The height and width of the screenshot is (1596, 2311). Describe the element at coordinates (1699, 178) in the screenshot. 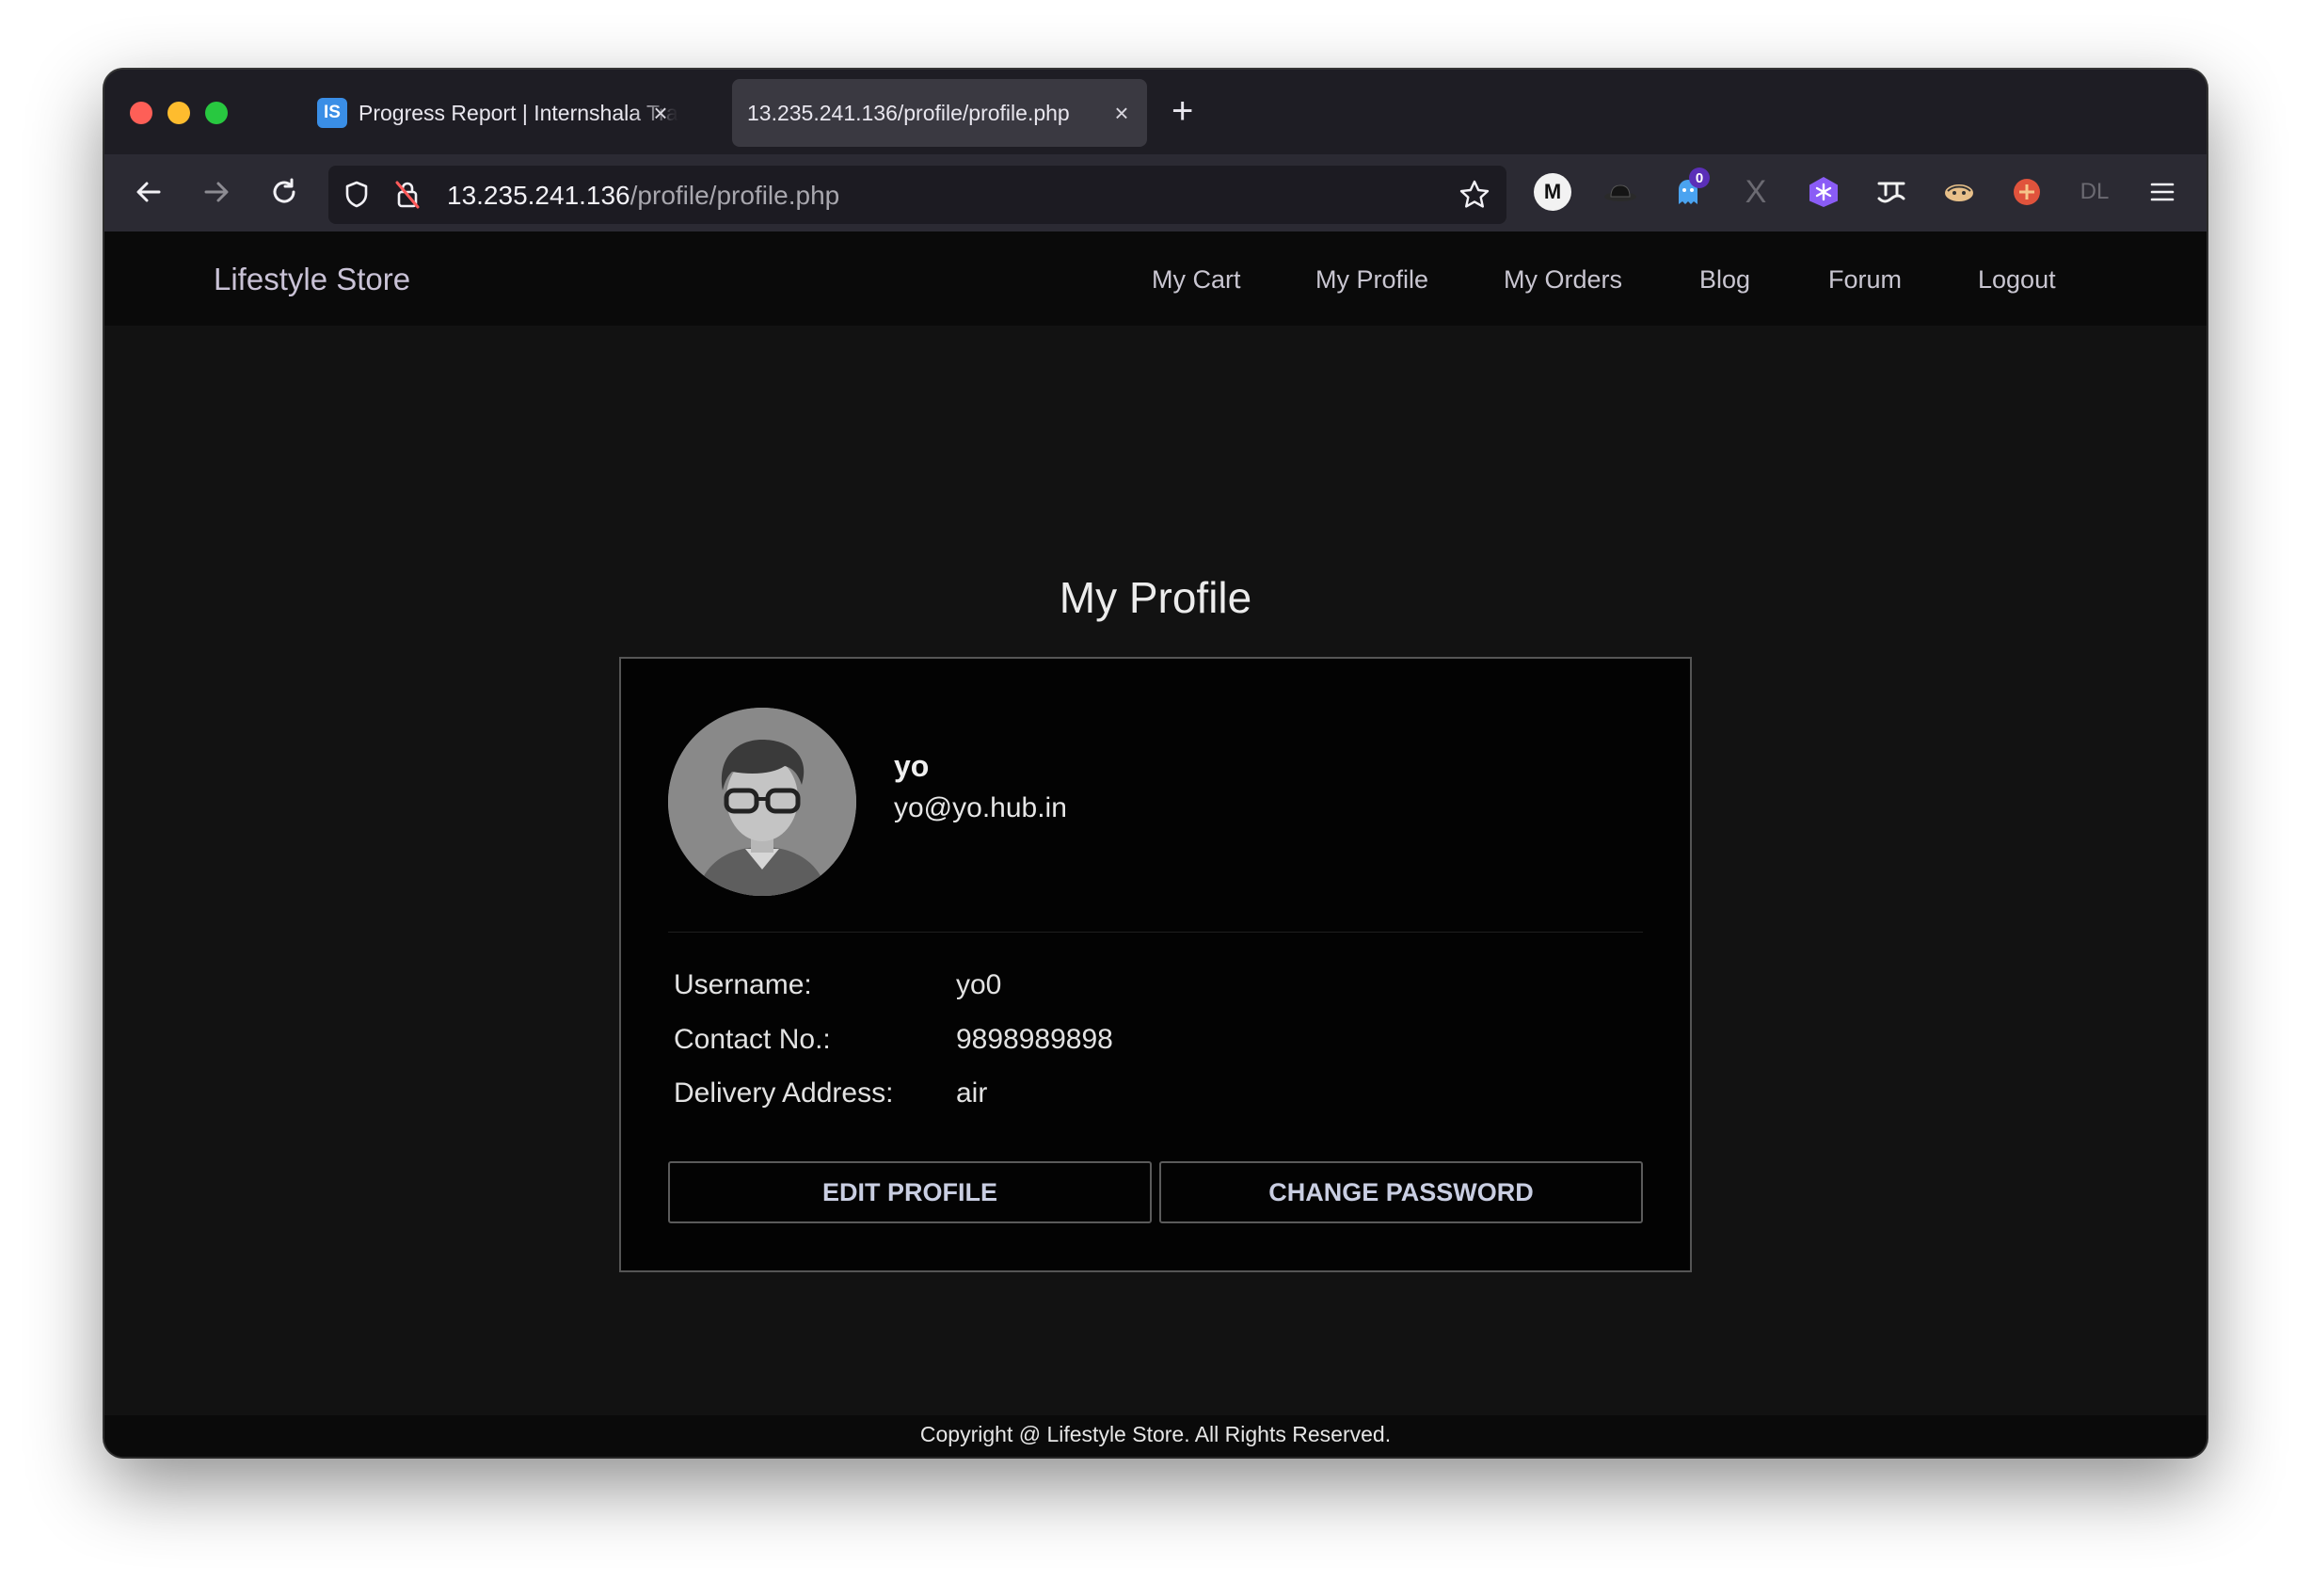

I see `extension-badge: 0` at that location.